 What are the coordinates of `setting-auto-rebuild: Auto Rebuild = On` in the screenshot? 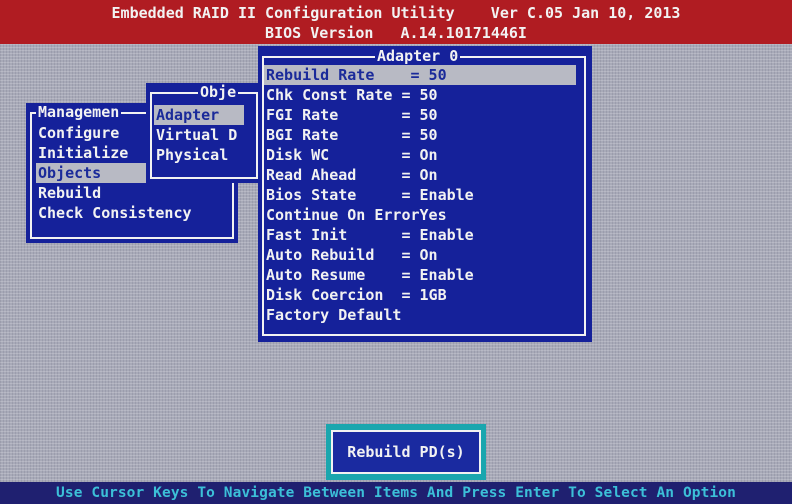 It's located at (352, 255).